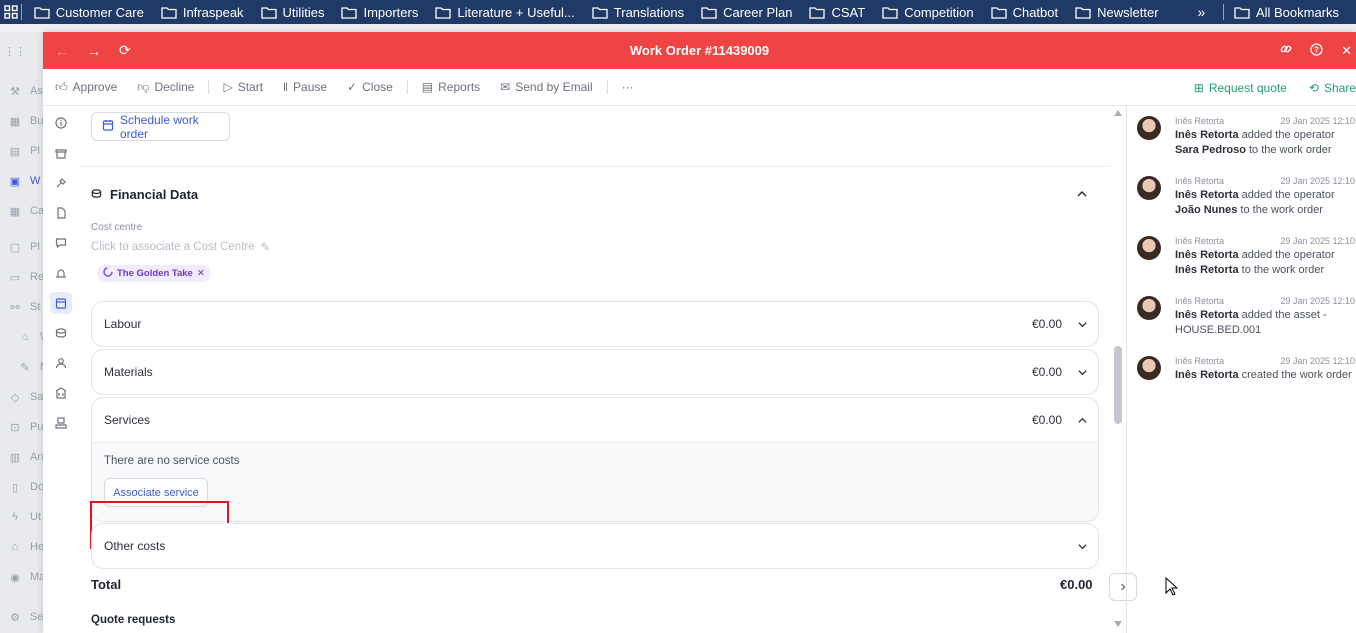 This screenshot has width=1356, height=633. I want to click on more-options-button: ···, so click(628, 87).